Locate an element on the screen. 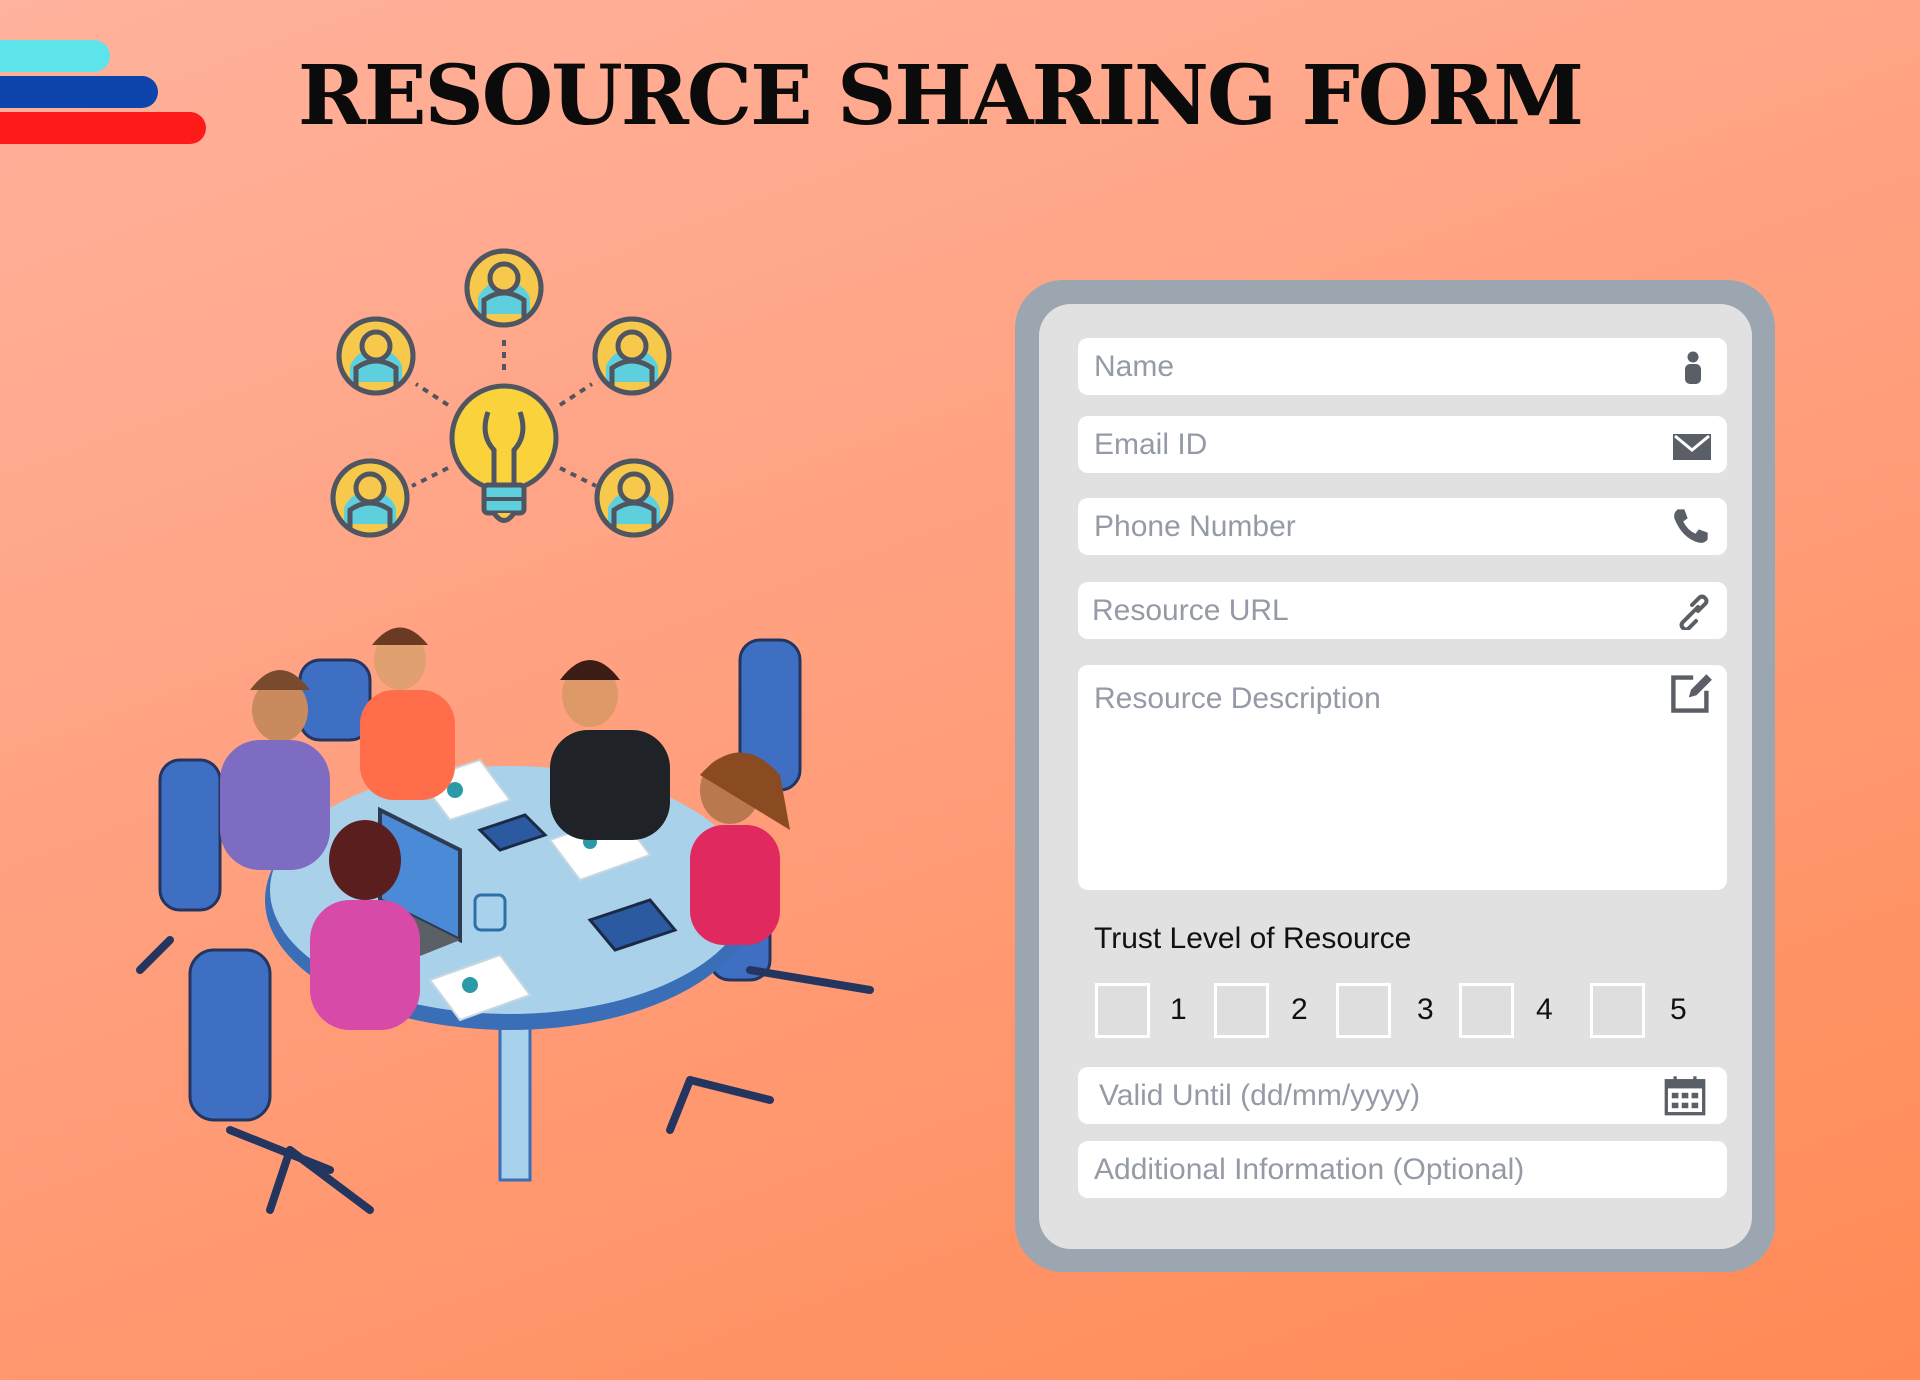  phone-placeholder: Phone Number is located at coordinates (1195, 526).